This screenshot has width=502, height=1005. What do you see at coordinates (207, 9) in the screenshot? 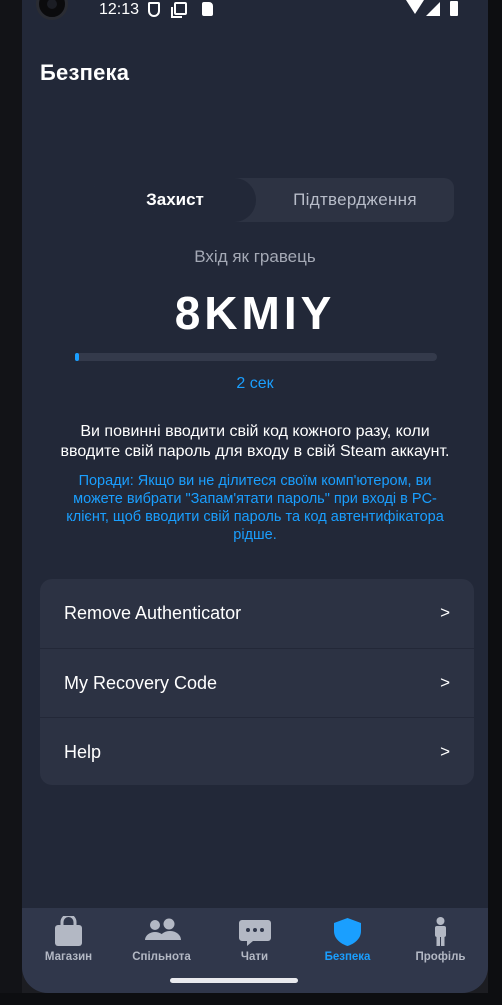
I see `sd-card-status-icon` at bounding box center [207, 9].